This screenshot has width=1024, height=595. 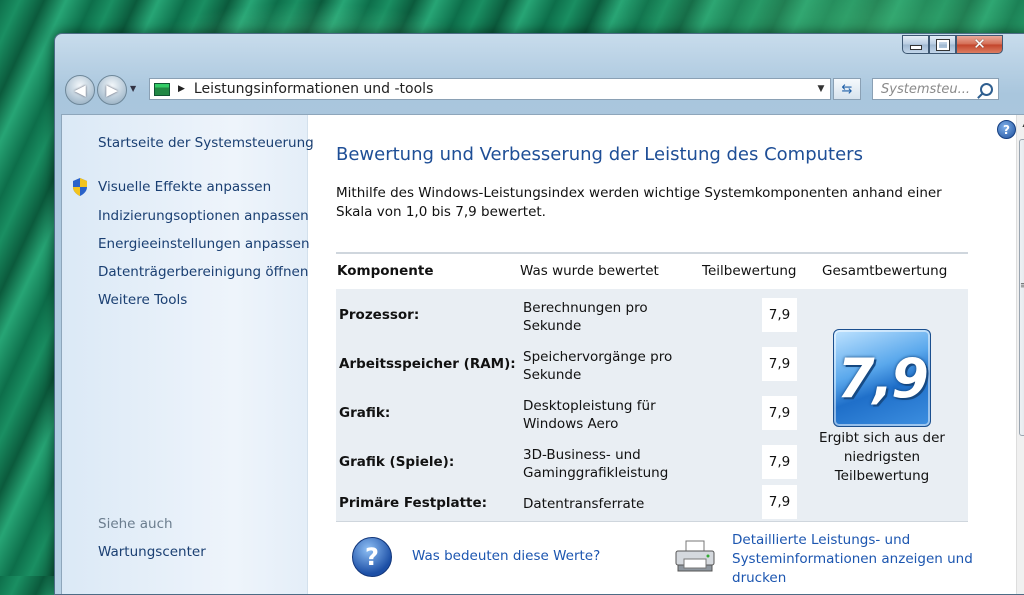 What do you see at coordinates (652, 521) in the screenshot?
I see `table-bottom-divider` at bounding box center [652, 521].